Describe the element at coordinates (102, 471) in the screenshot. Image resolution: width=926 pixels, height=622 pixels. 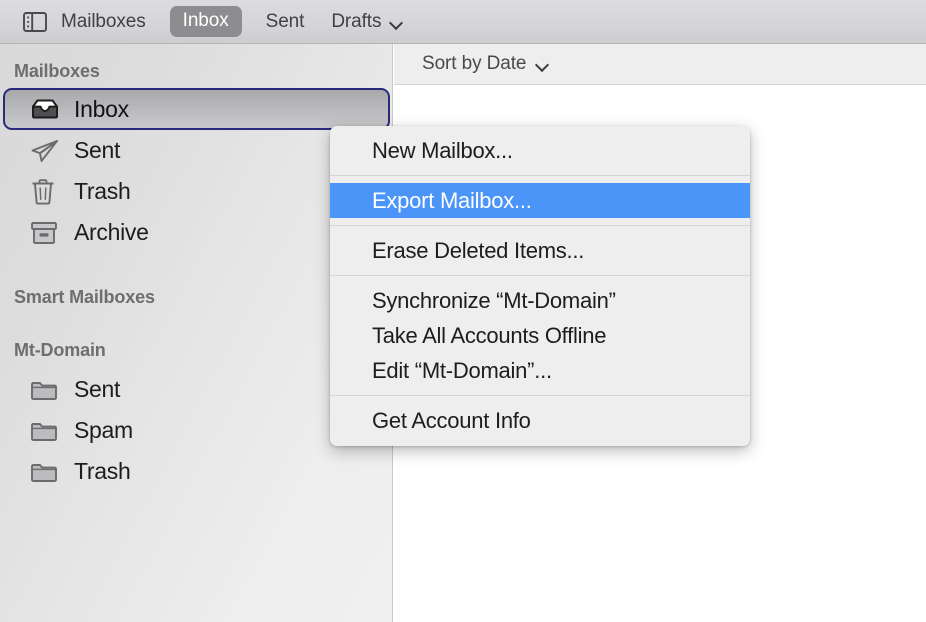
I see `sidebar-item-mt-trash-label: Trash` at that location.